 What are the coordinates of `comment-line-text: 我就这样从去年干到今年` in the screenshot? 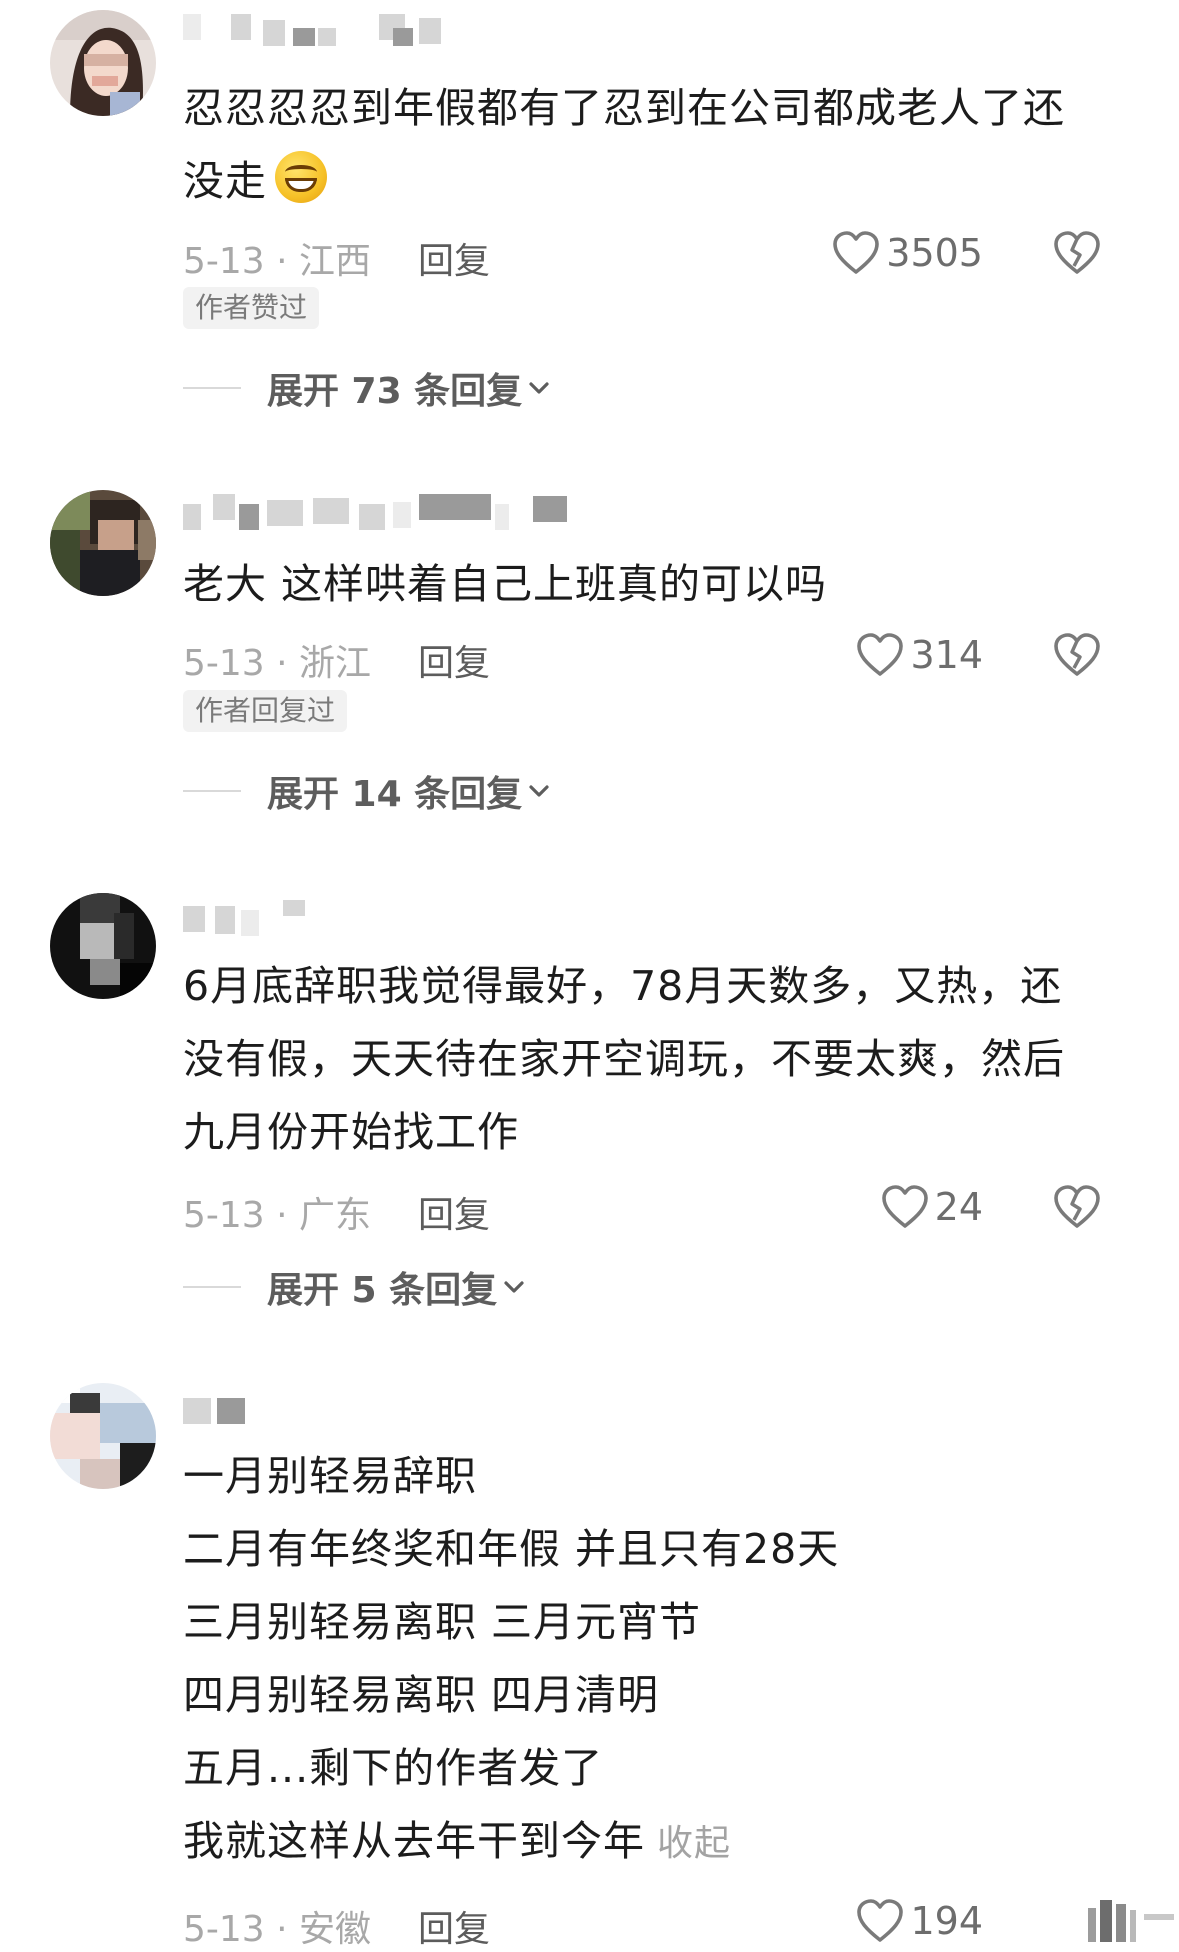 It's located at (414, 1841).